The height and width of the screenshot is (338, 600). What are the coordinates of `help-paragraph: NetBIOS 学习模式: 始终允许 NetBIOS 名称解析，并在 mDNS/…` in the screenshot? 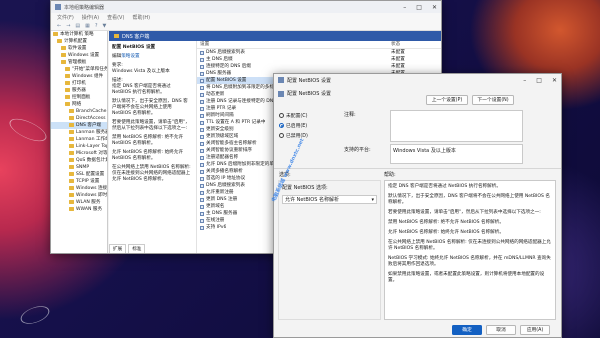 It's located at (469, 261).